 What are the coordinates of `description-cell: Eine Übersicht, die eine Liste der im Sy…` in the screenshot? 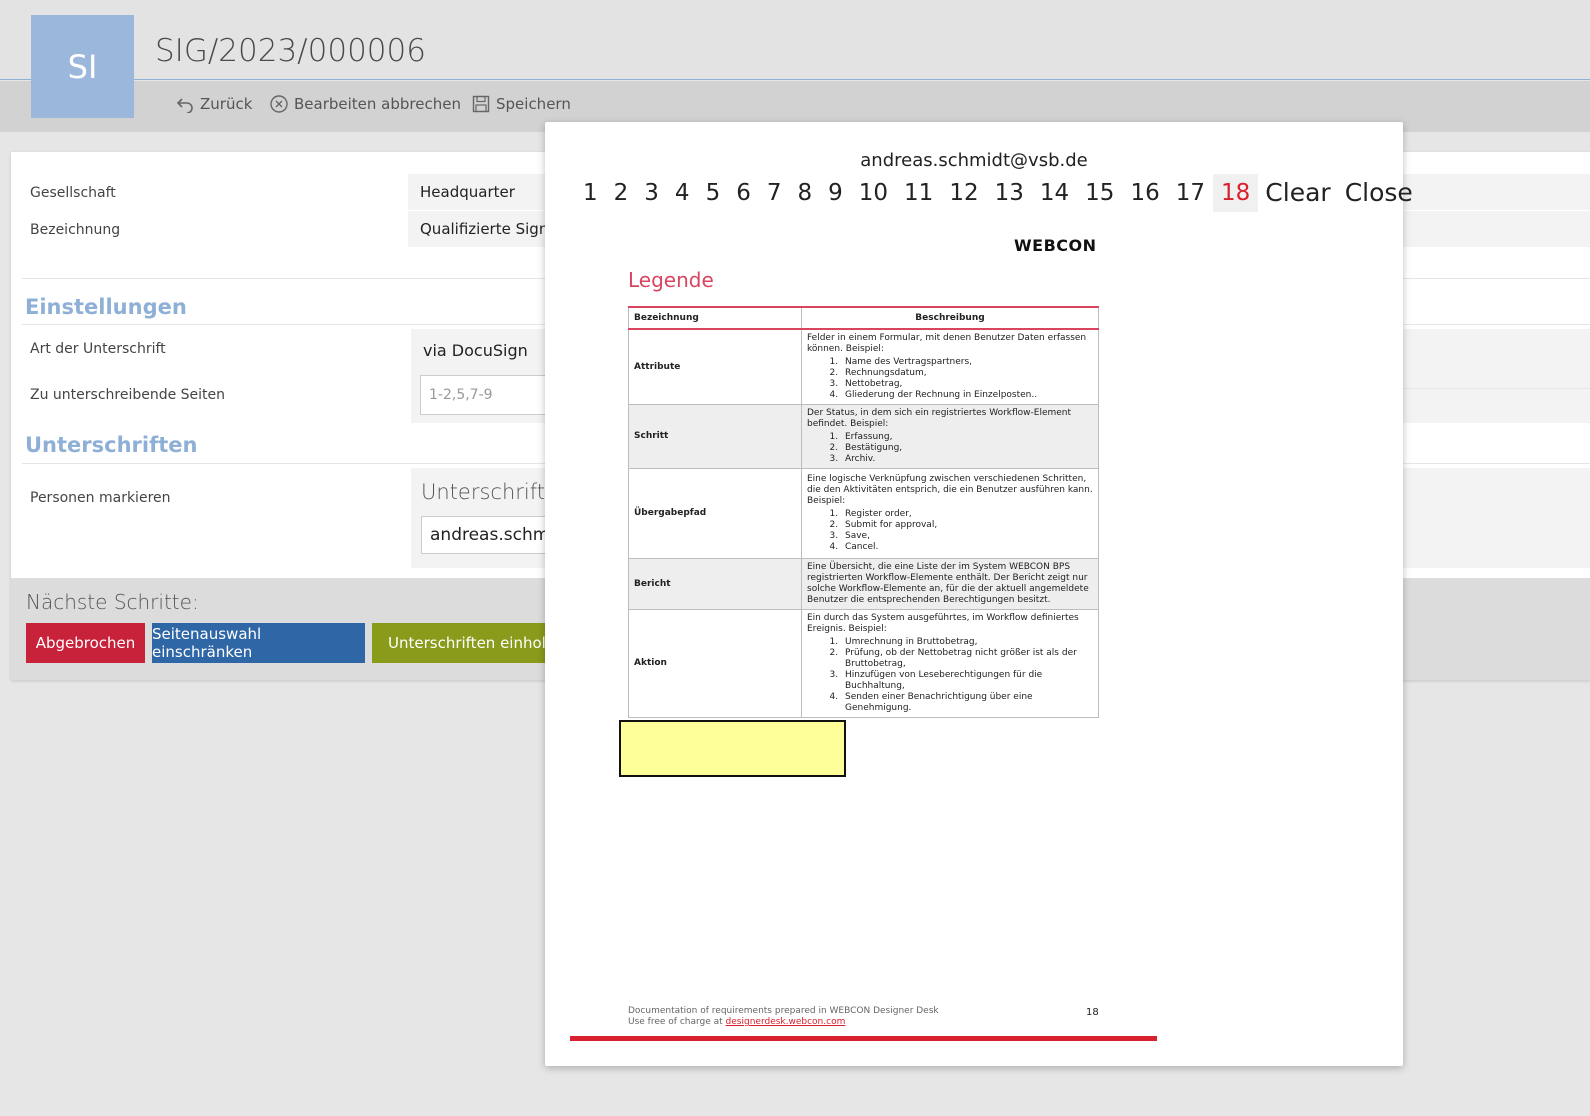 It's located at (950, 584).